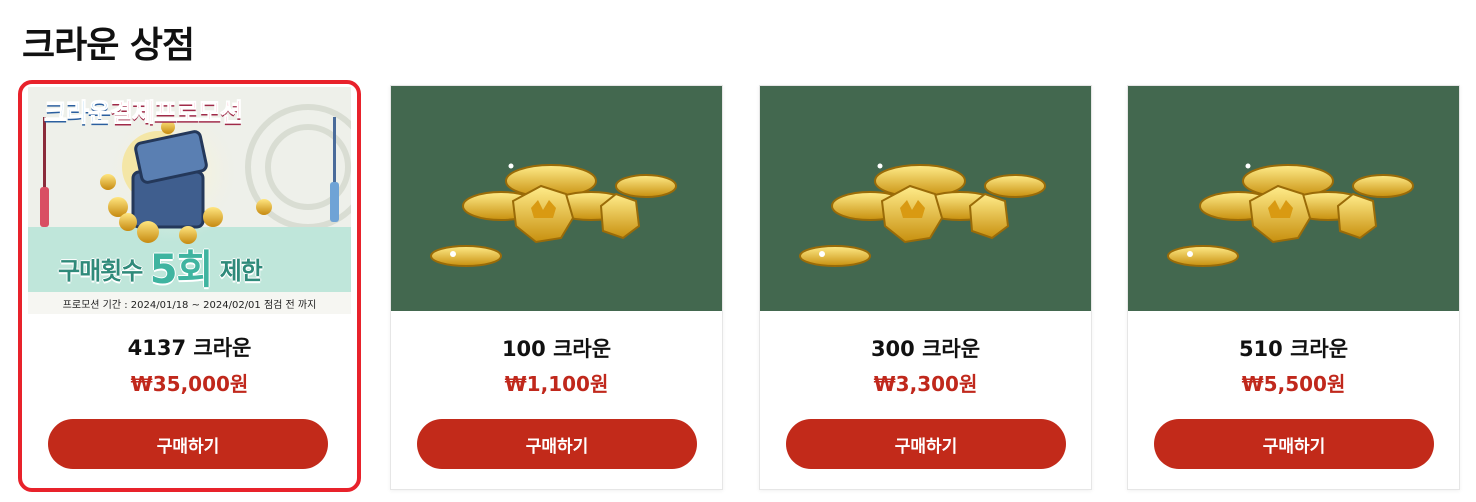  Describe the element at coordinates (241, 271) in the screenshot. I see `promo-limit-suffix: 제한` at that location.